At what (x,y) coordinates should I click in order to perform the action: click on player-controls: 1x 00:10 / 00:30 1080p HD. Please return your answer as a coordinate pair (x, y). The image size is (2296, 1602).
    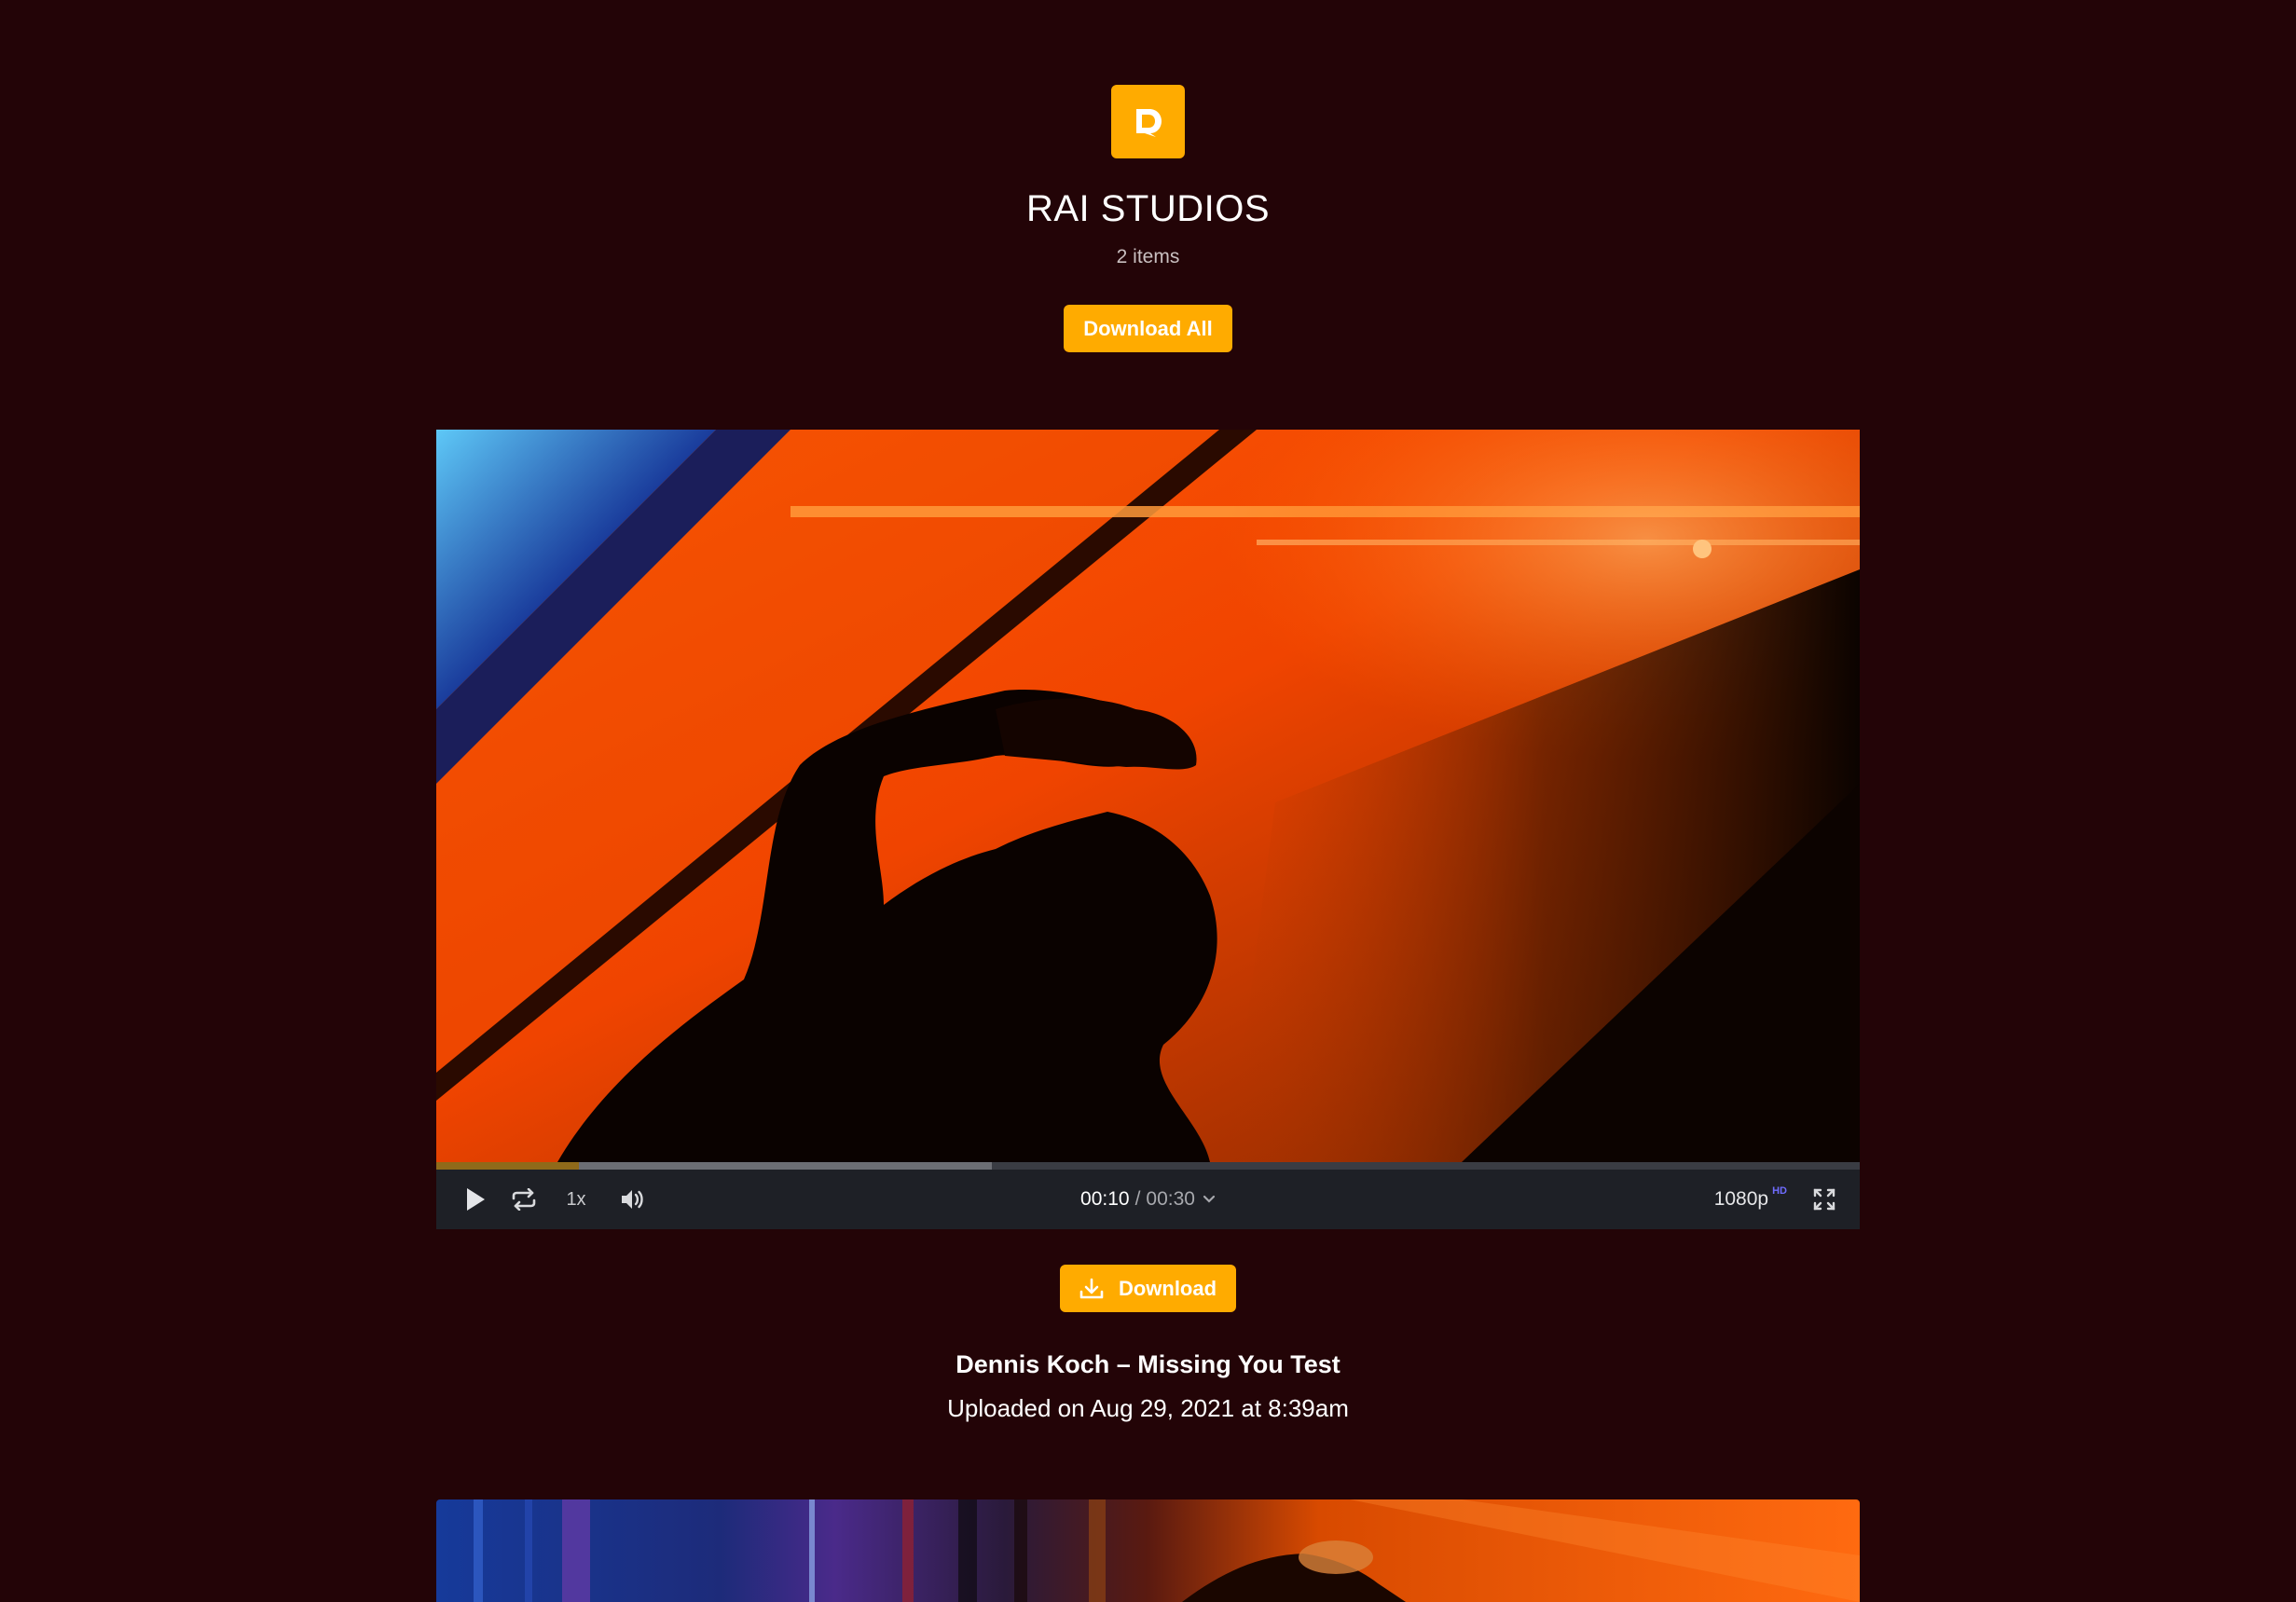
    Looking at the image, I should click on (1148, 1200).